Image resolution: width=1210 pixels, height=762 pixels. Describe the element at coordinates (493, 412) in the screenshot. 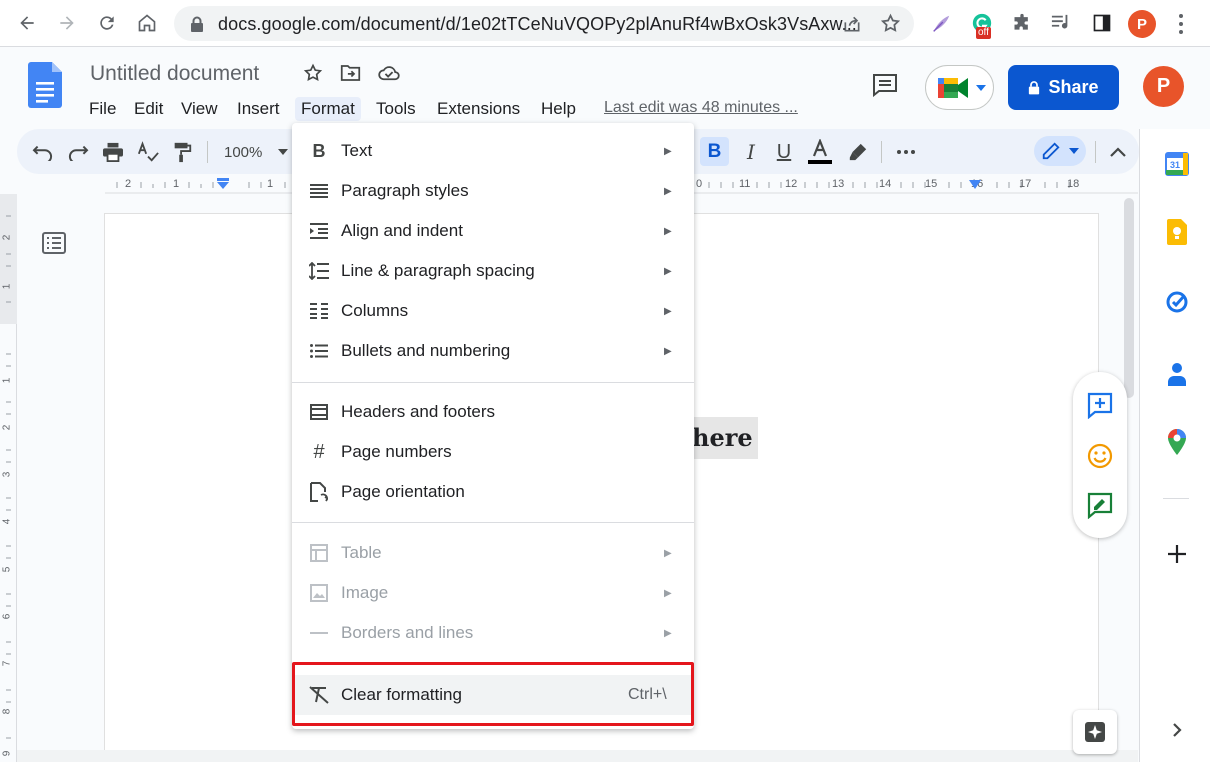

I see `format-menu-item-headers-and-footers: Headers and footers` at that location.